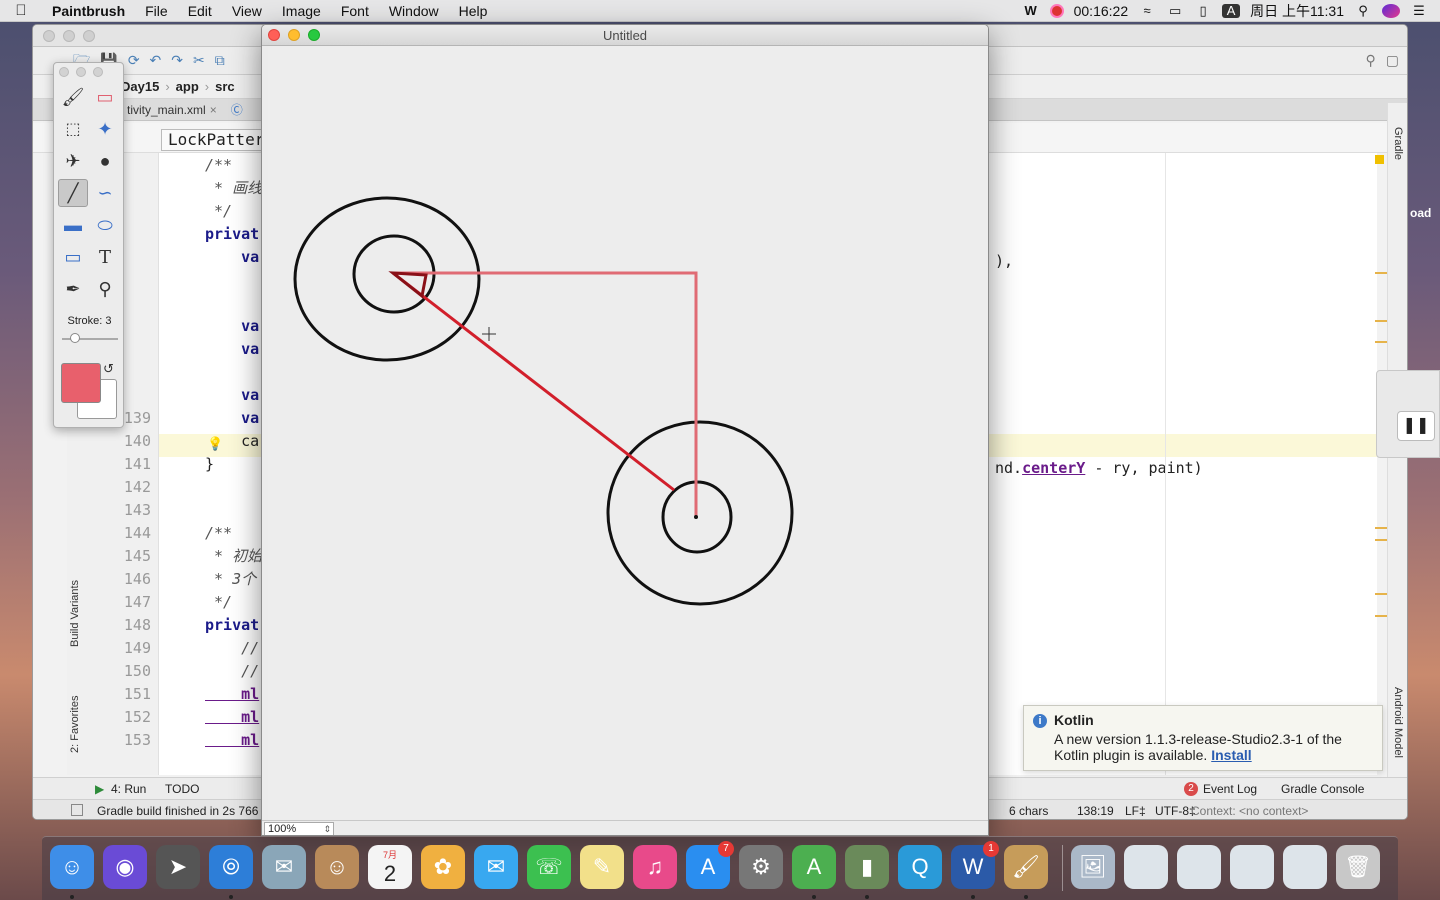  Describe the element at coordinates (199, 60) in the screenshot. I see `cut-icon: ✂` at that location.